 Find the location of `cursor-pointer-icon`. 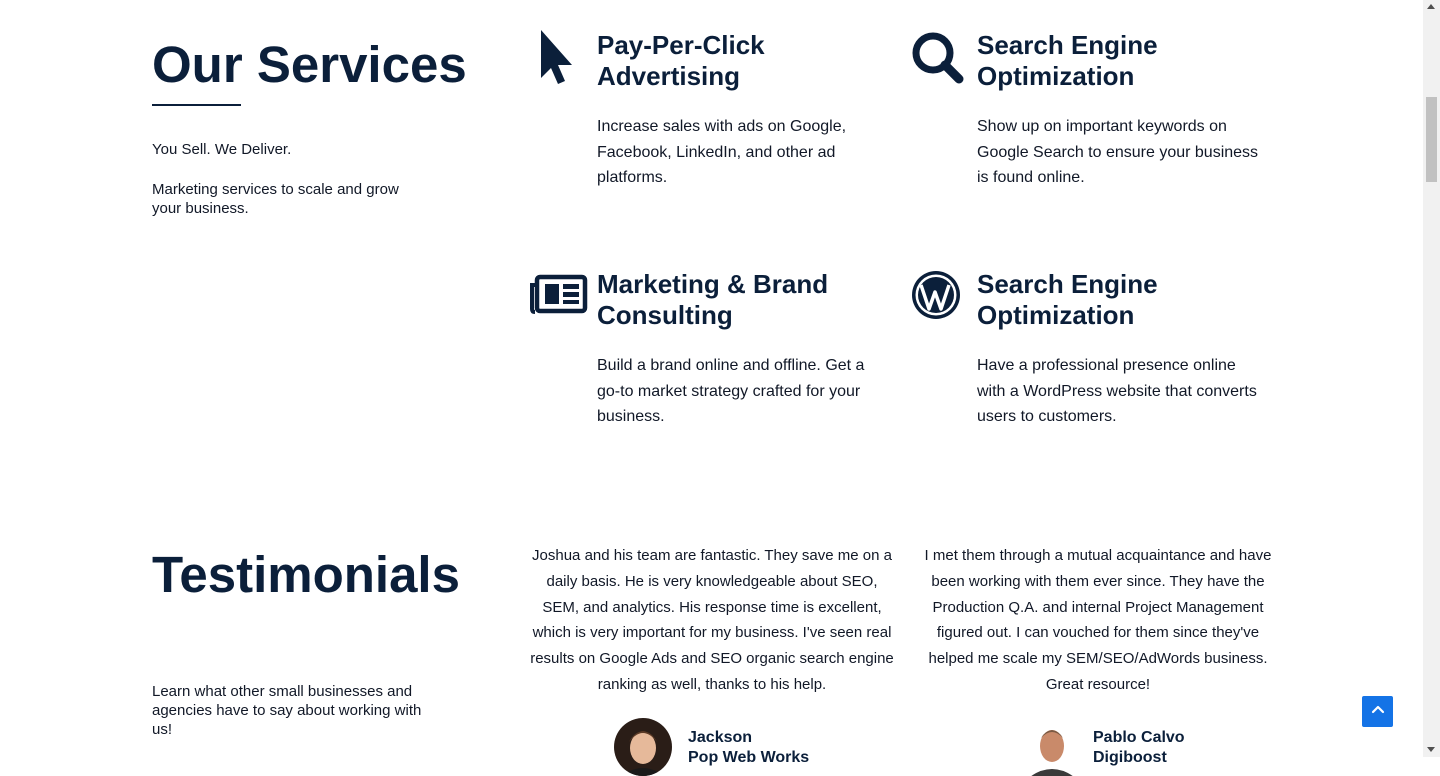

cursor-pointer-icon is located at coordinates (559, 60).